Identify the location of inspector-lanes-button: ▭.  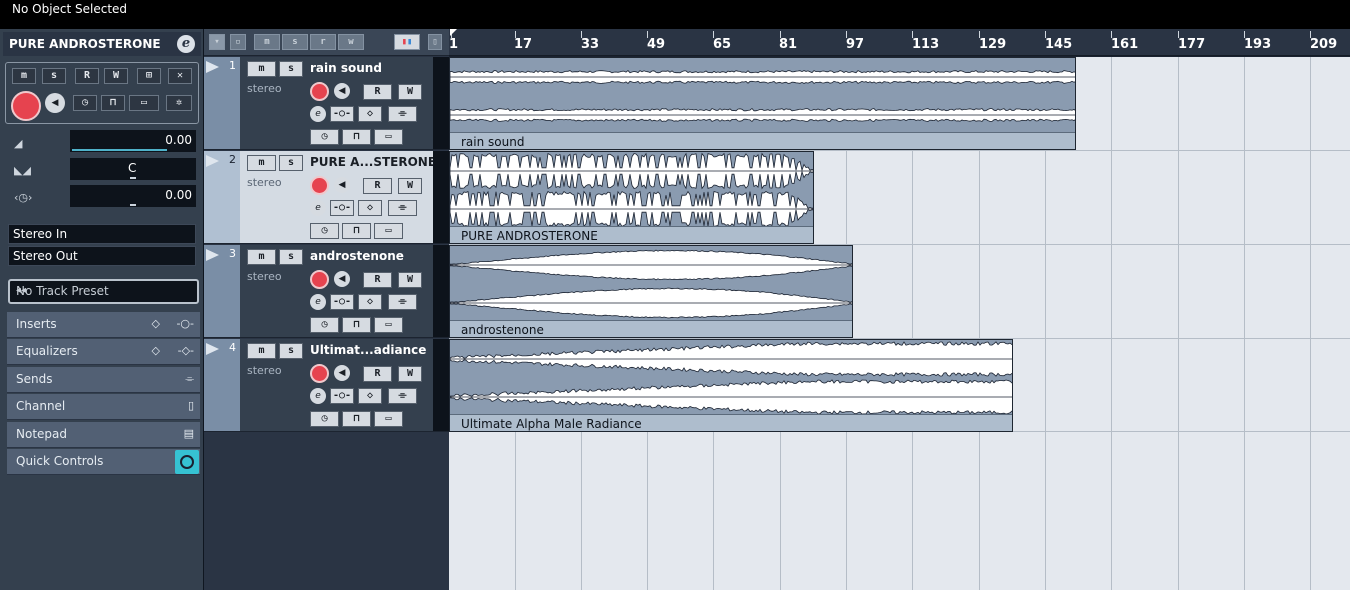
(144, 103).